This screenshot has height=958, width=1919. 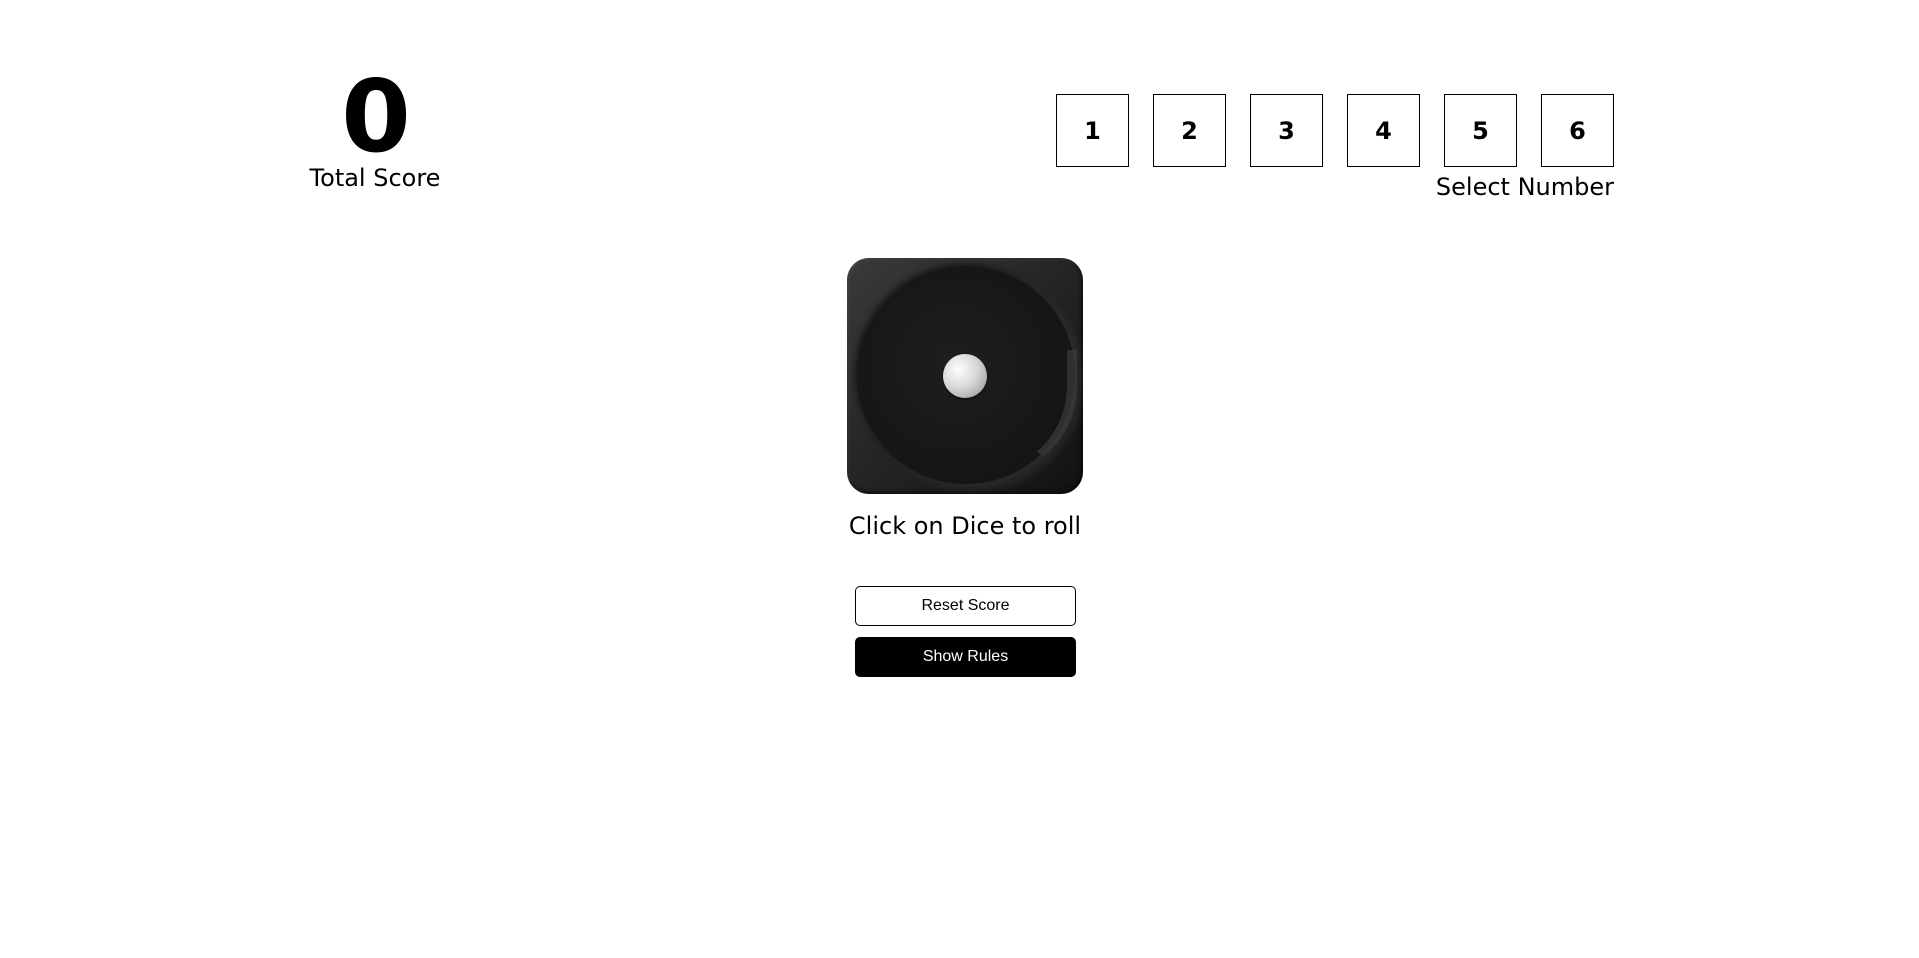 I want to click on dice-rim-highlight, so click(x=1032, y=413).